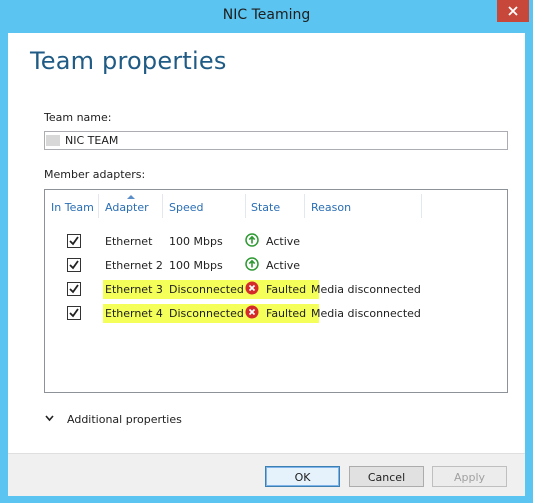 Image resolution: width=533 pixels, height=503 pixels. I want to click on cancel-button: Cancel, so click(386, 476).